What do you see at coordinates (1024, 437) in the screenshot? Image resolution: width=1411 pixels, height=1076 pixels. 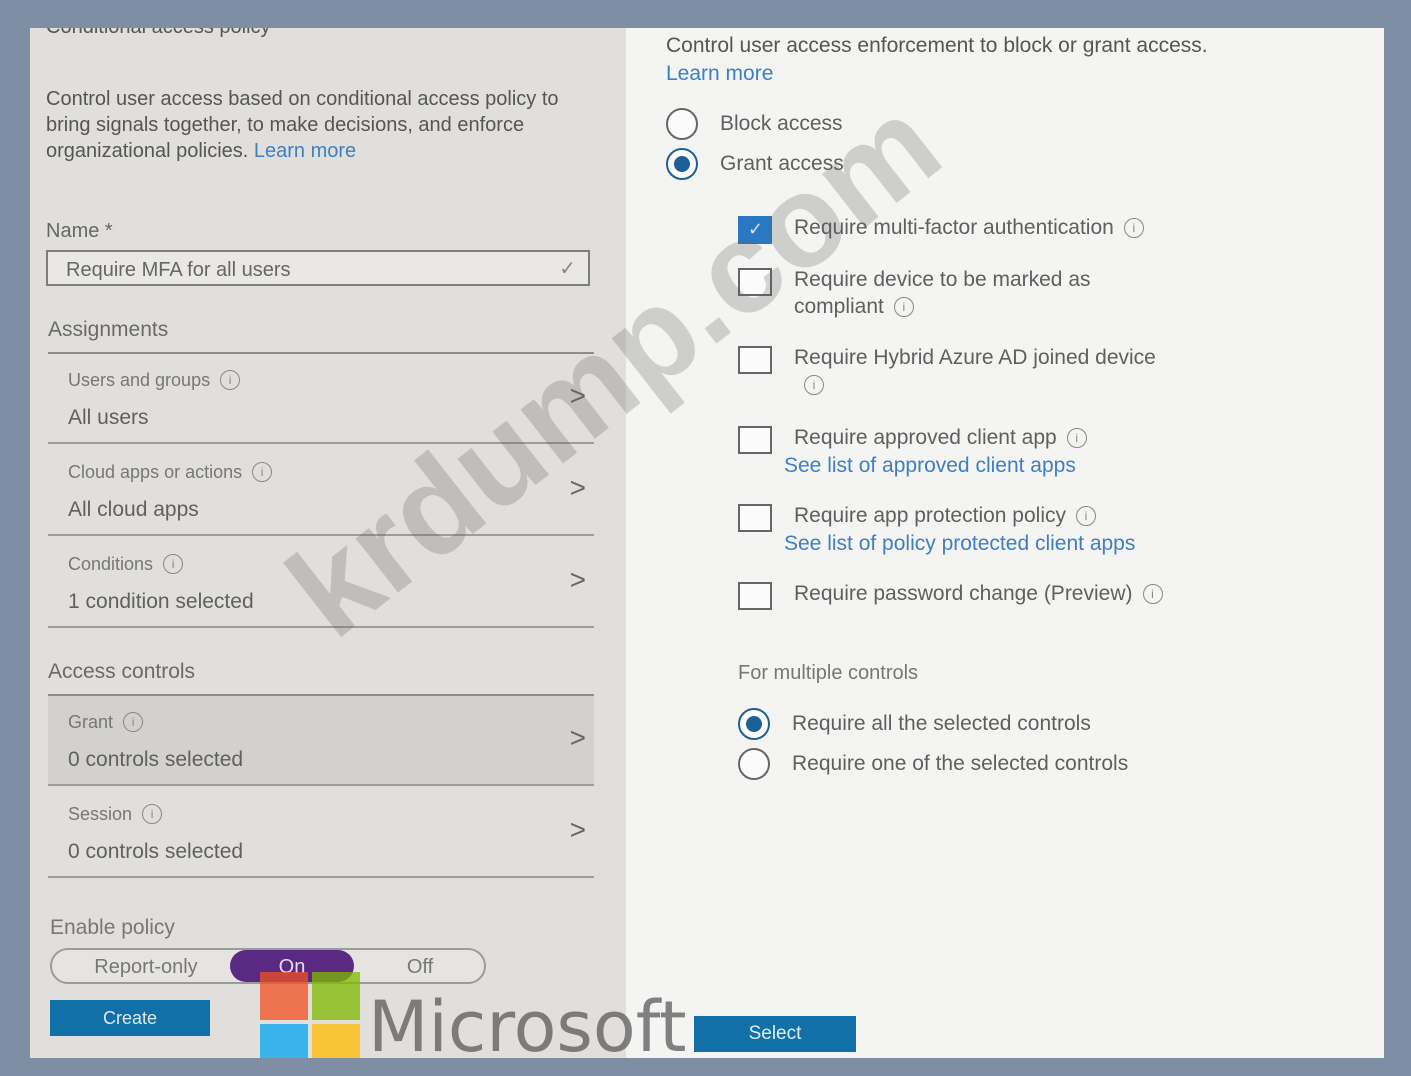 I see `approved-app-label: Require approved client app i` at bounding box center [1024, 437].